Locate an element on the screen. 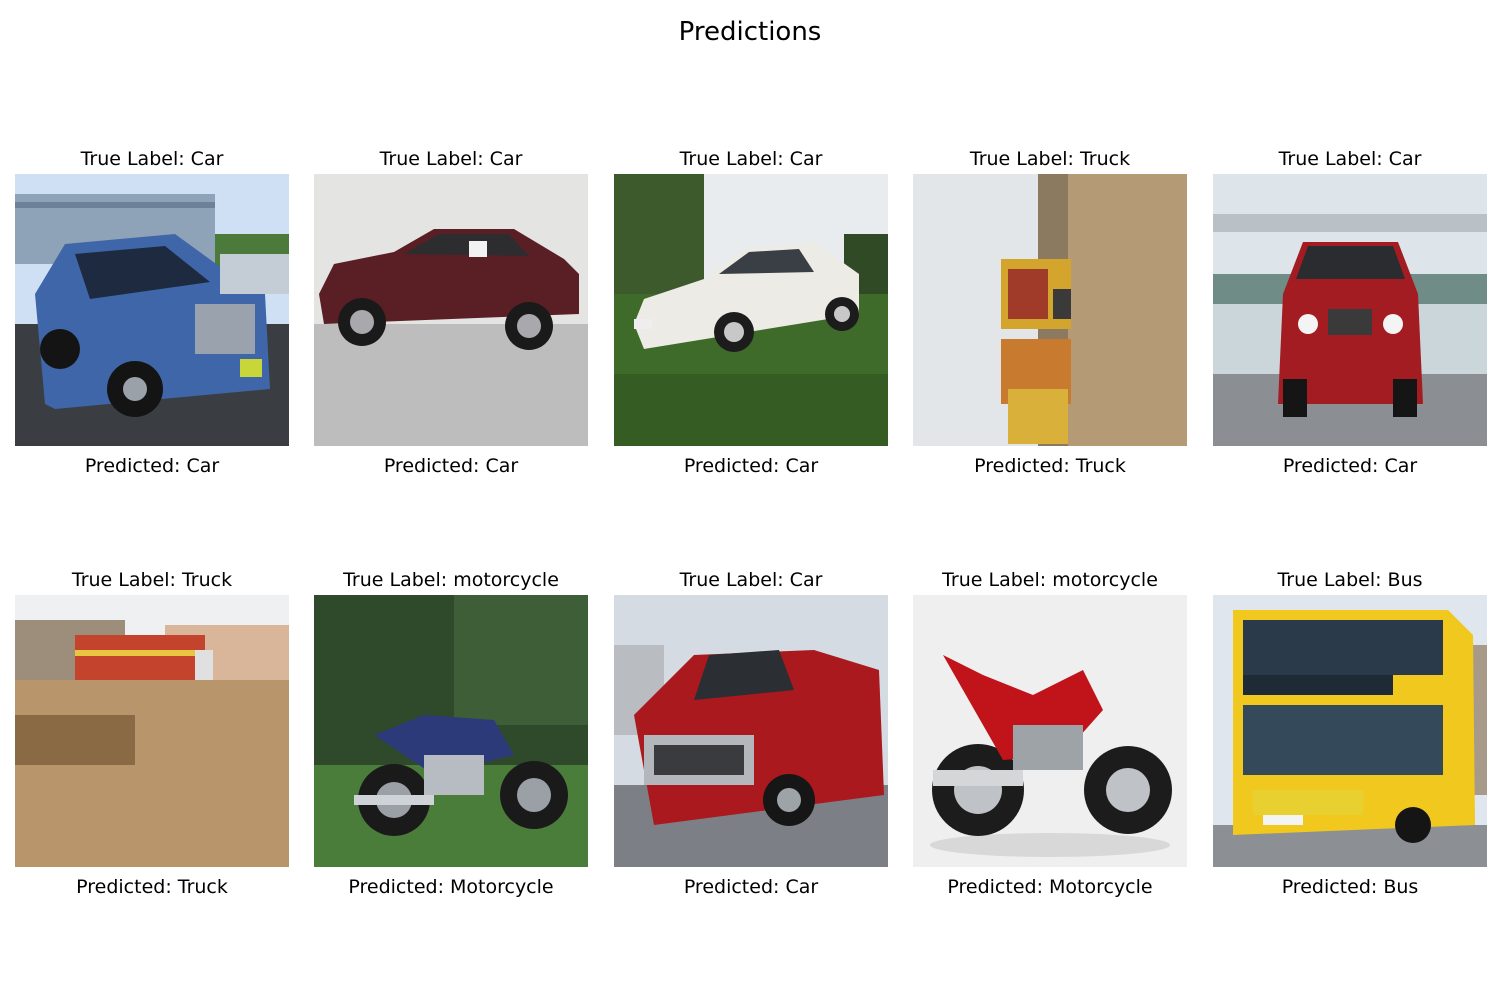 The image size is (1500, 1000). red-sportbike-photo is located at coordinates (1050, 731).